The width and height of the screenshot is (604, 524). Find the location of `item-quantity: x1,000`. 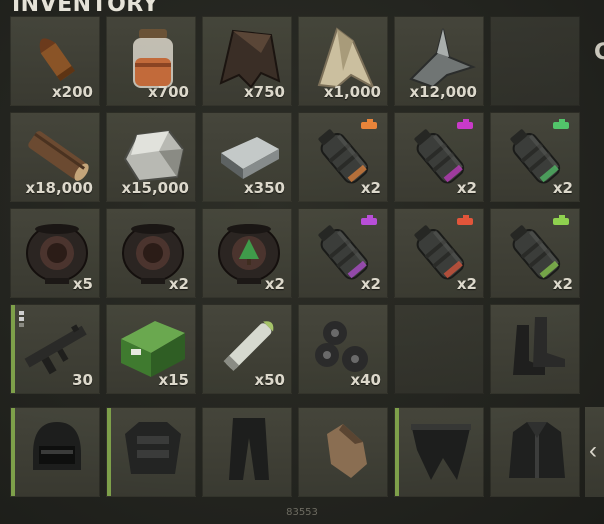

item-quantity: x1,000 is located at coordinates (352, 92).